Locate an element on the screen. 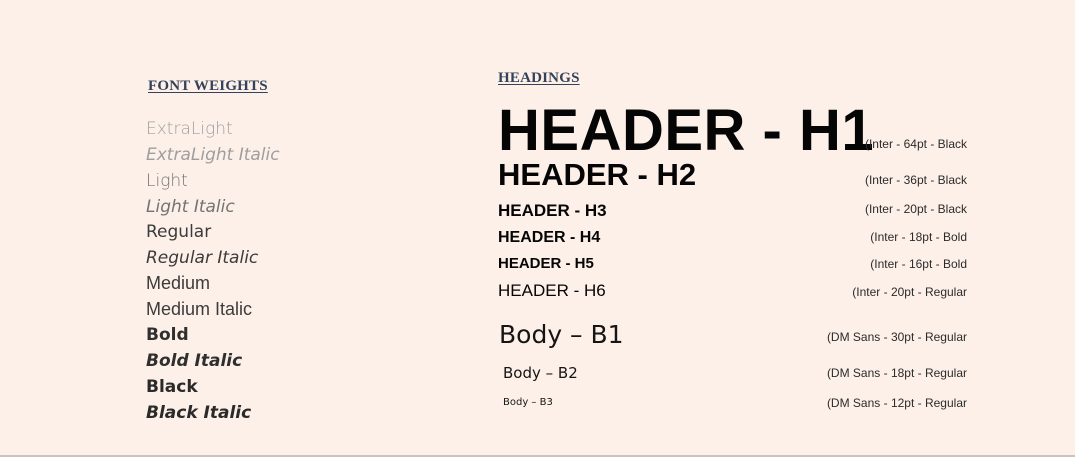 This screenshot has height=457, width=1075. heading-h2-sample: HEADER - H2 is located at coordinates (597, 174).